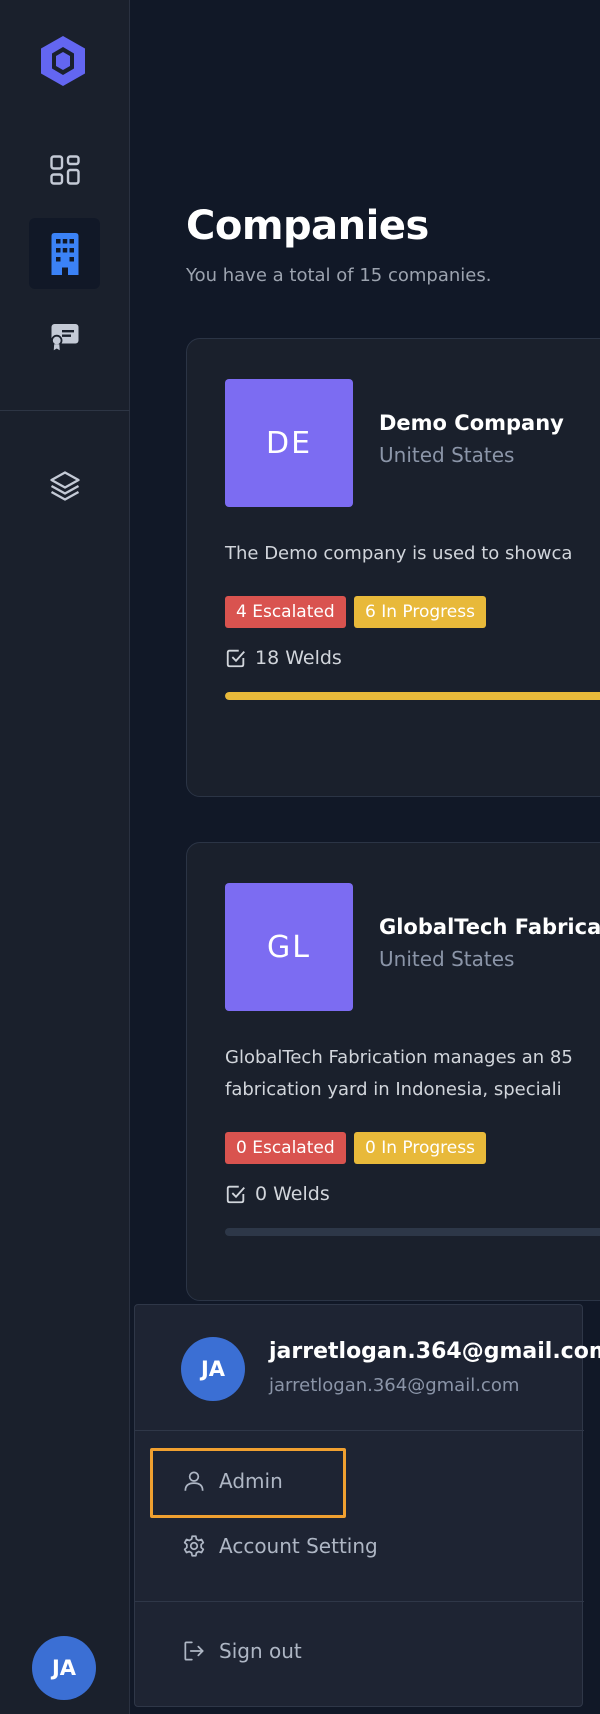 The height and width of the screenshot is (1714, 600). Describe the element at coordinates (194, 1546) in the screenshot. I see `gear-icon` at that location.